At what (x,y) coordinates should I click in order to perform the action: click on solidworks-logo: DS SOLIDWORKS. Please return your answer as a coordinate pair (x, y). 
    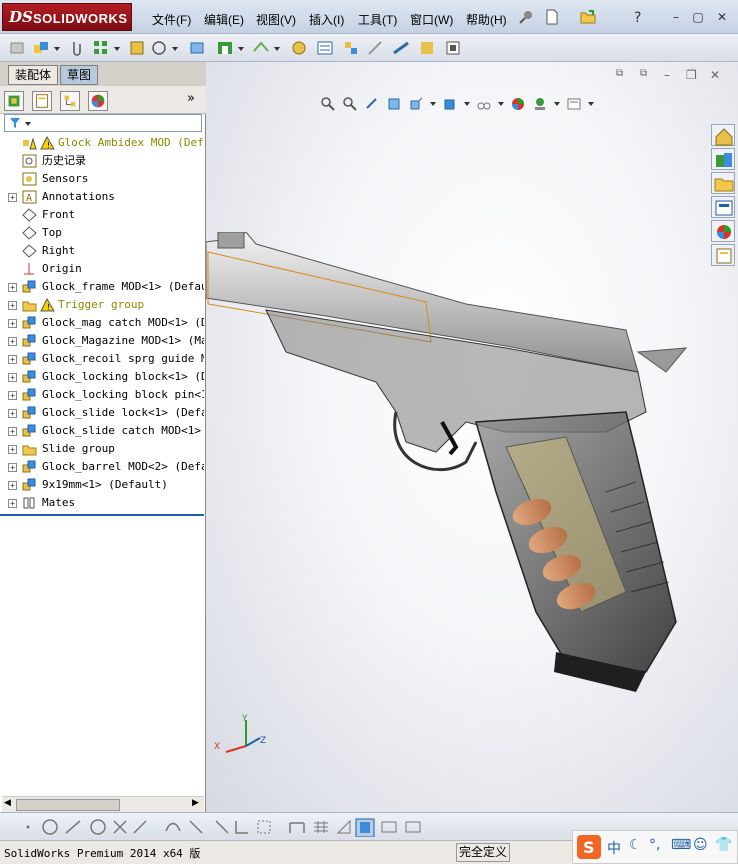
    Looking at the image, I should click on (67, 17).